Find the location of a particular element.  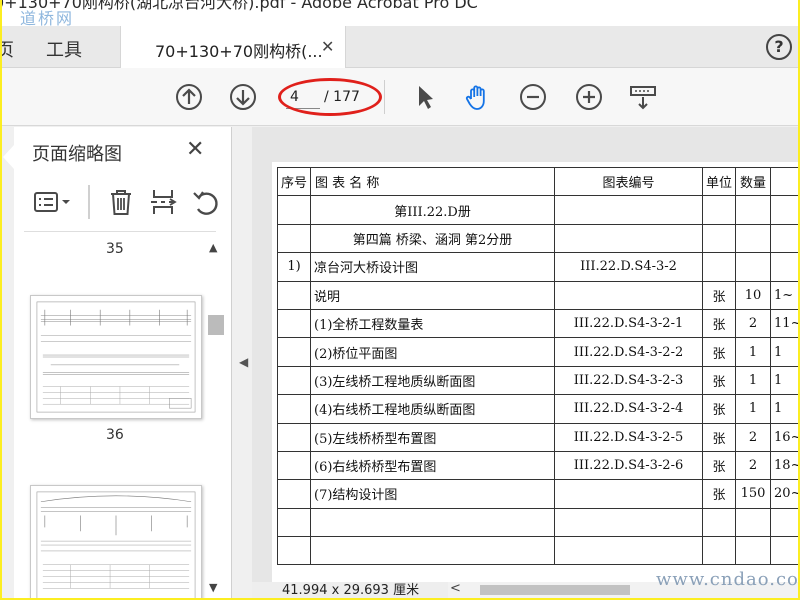

cell-code: III.22.D.S4-3-2-4 is located at coordinates (629, 409).